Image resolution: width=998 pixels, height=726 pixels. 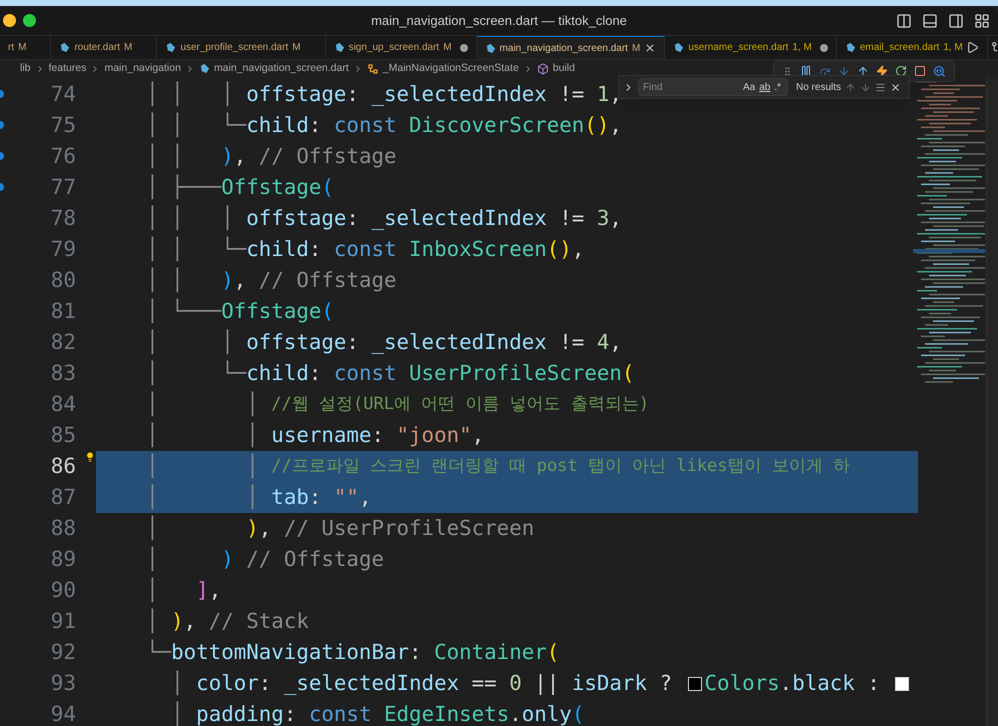 What do you see at coordinates (515, 683) in the screenshot?
I see `code-number: 0` at bounding box center [515, 683].